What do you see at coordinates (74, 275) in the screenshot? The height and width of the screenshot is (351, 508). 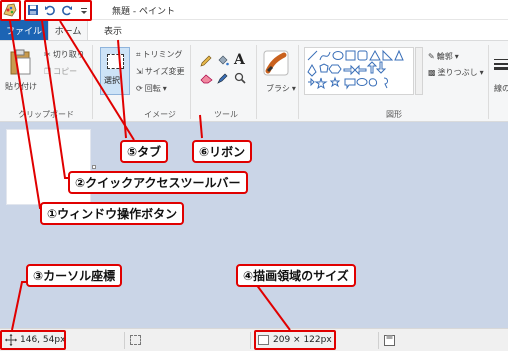 I see `annotation-cursor-coord: ③カーソル座標` at bounding box center [74, 275].